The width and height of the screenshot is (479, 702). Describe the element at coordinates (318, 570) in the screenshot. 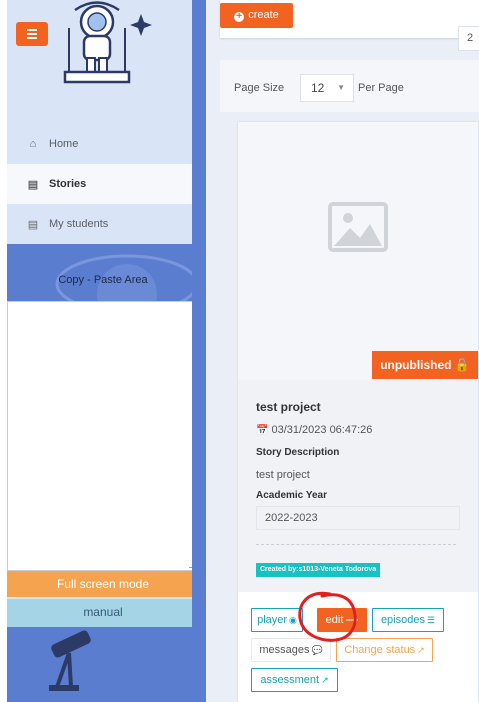

I see `created-by-badge: Created by:s1013-Veneta Todorova` at that location.